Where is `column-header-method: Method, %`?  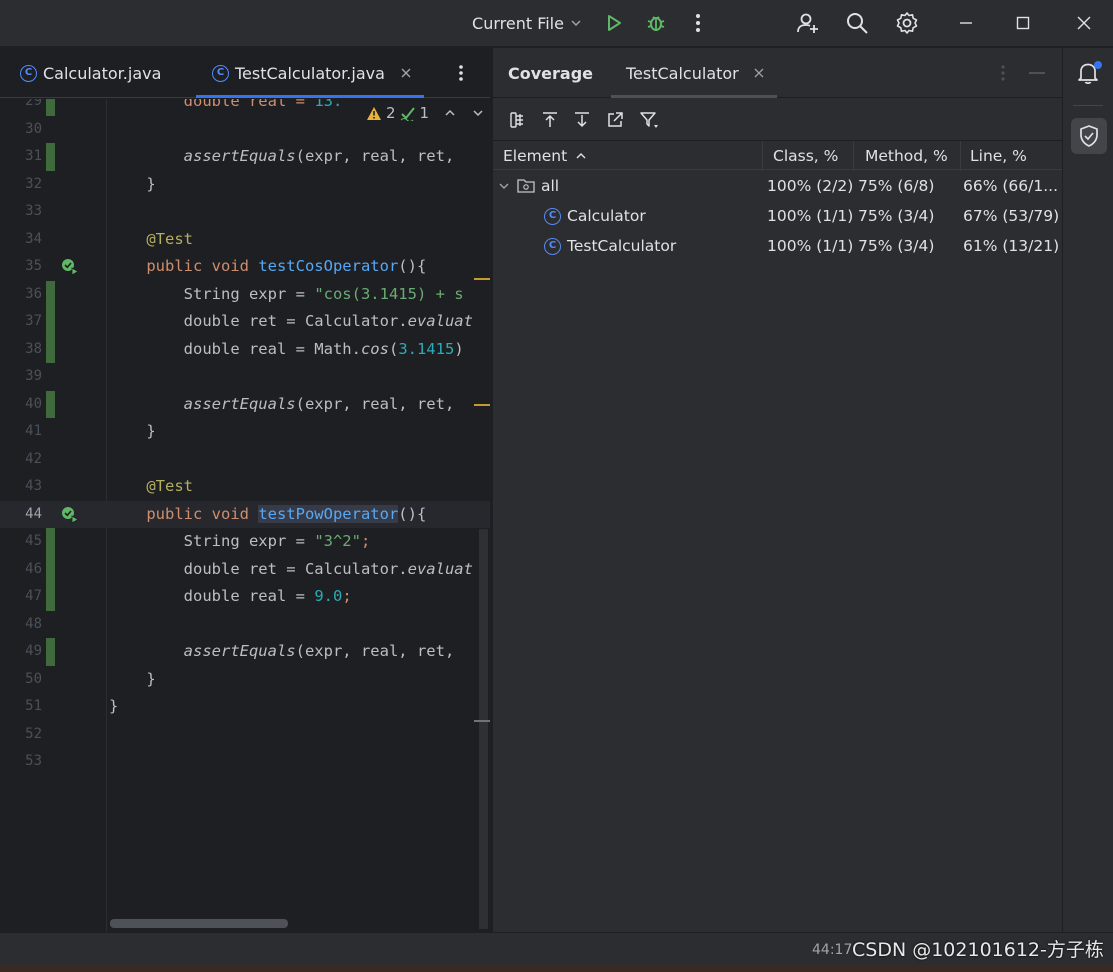
column-header-method: Method, % is located at coordinates (907, 156).